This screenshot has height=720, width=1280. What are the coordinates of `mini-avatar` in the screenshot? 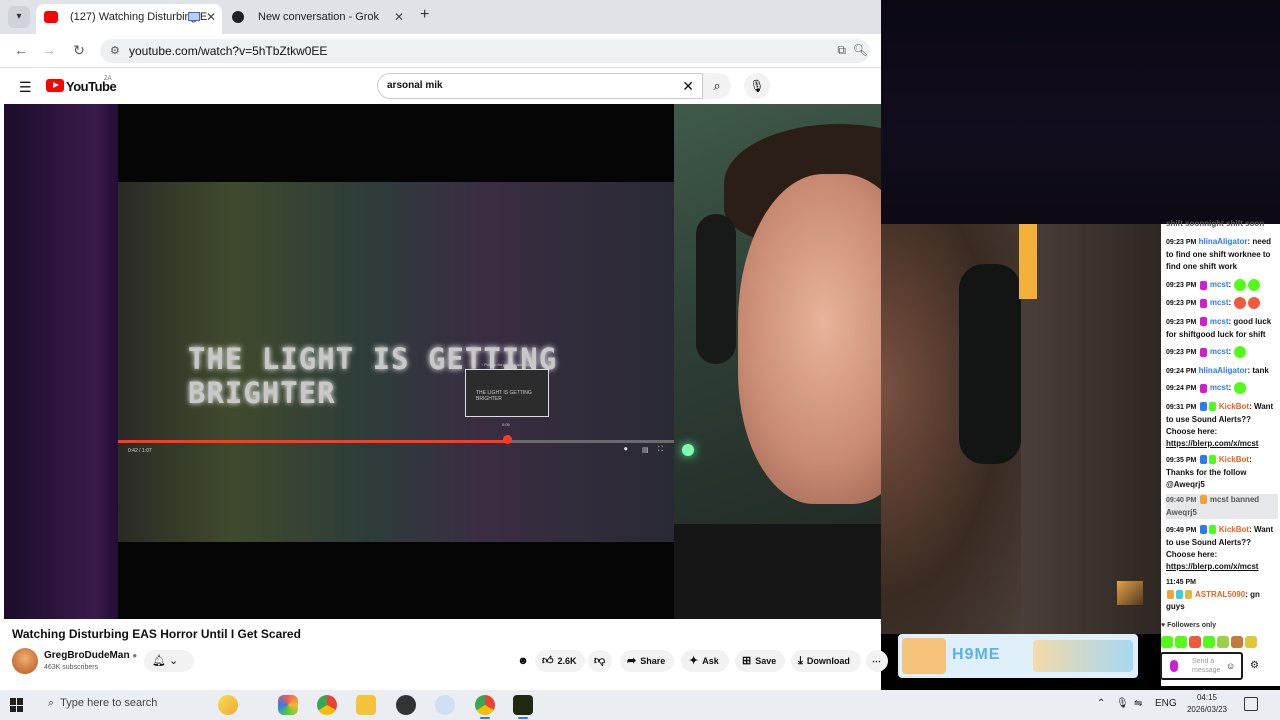 It's located at (1130, 593).